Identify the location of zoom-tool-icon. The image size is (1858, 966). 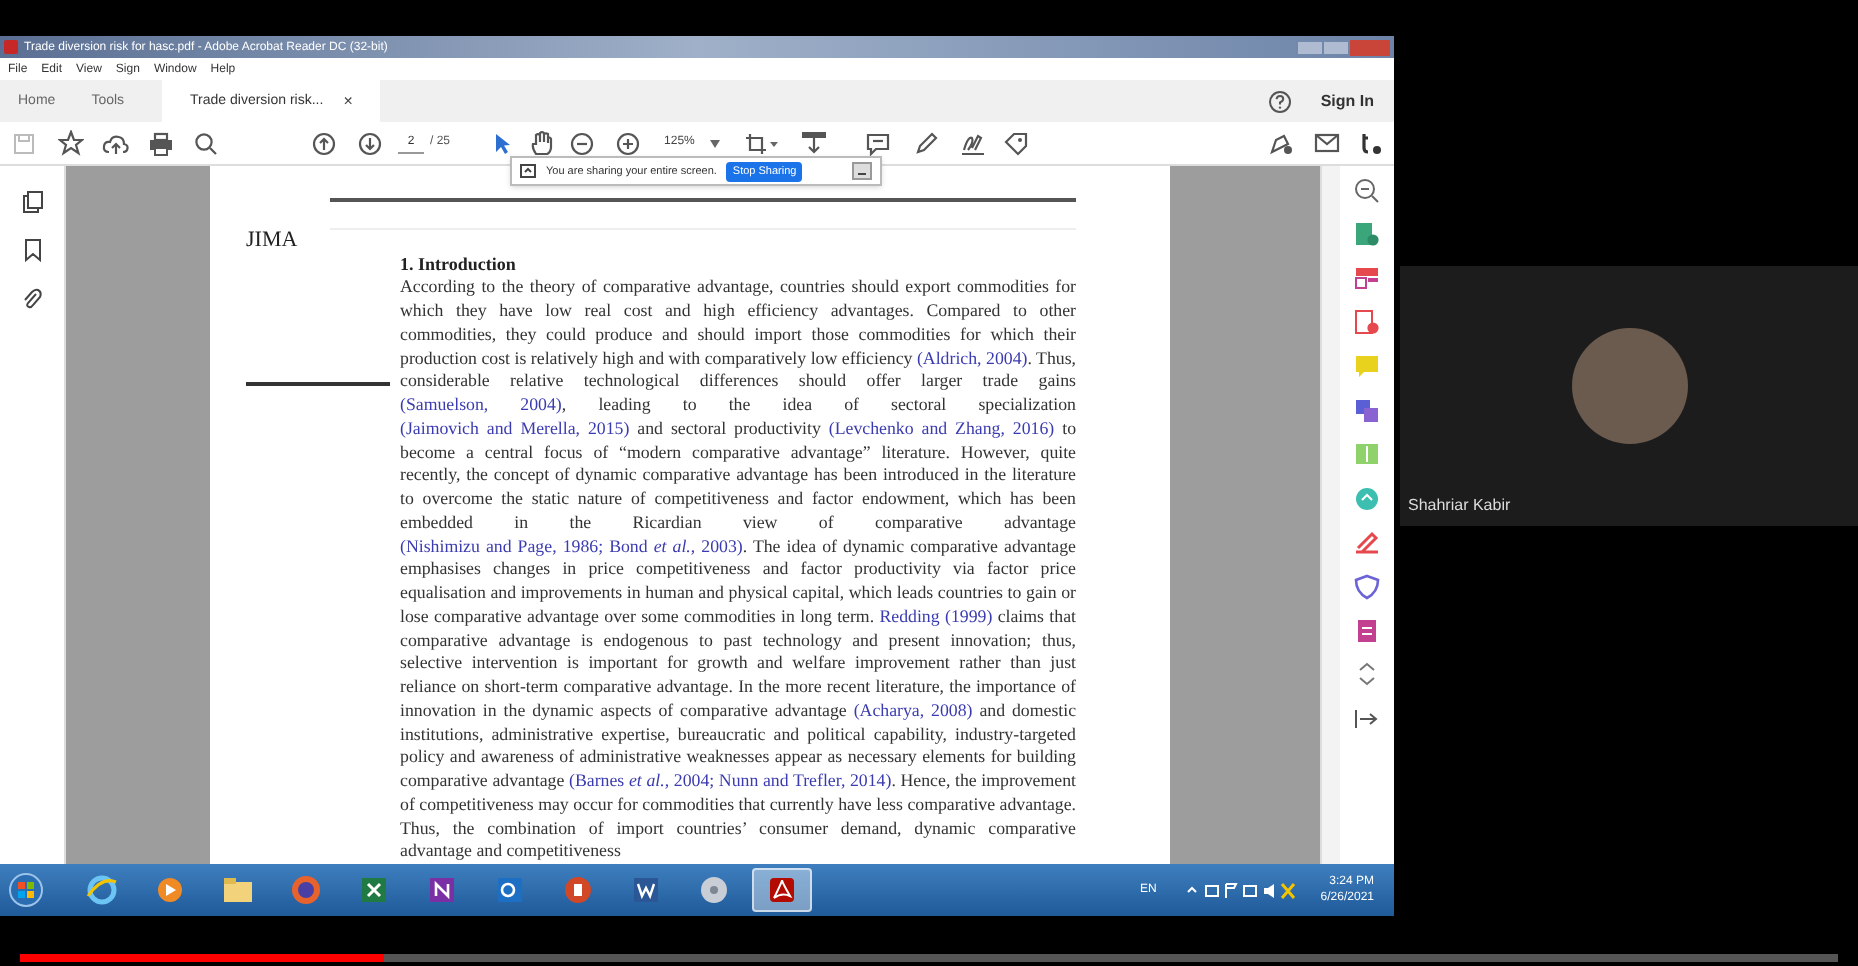
(1367, 191).